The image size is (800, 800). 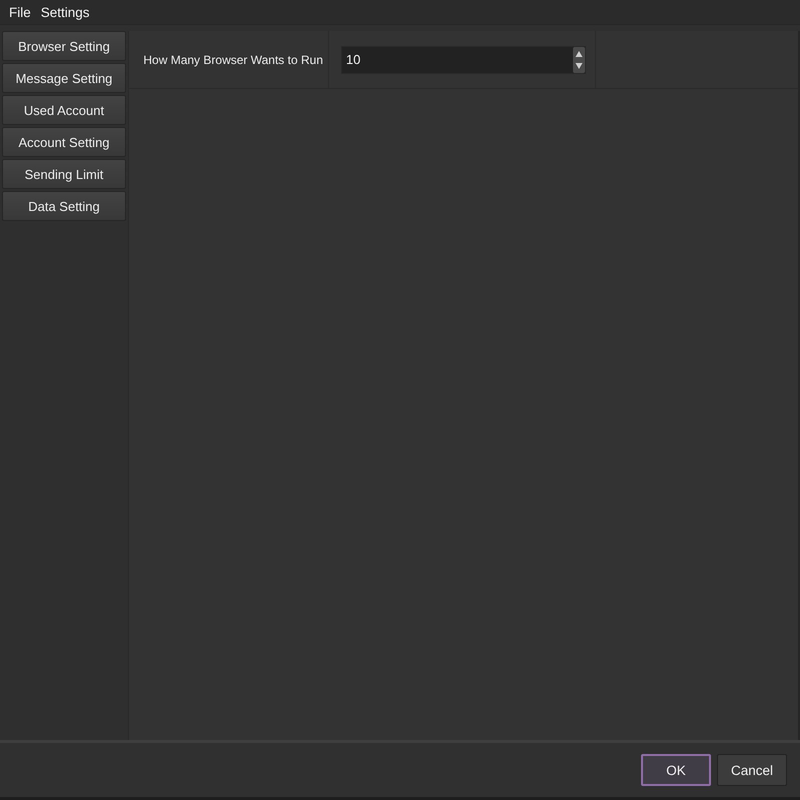 I want to click on sidebar-button: Sending Limit, so click(x=64, y=174).